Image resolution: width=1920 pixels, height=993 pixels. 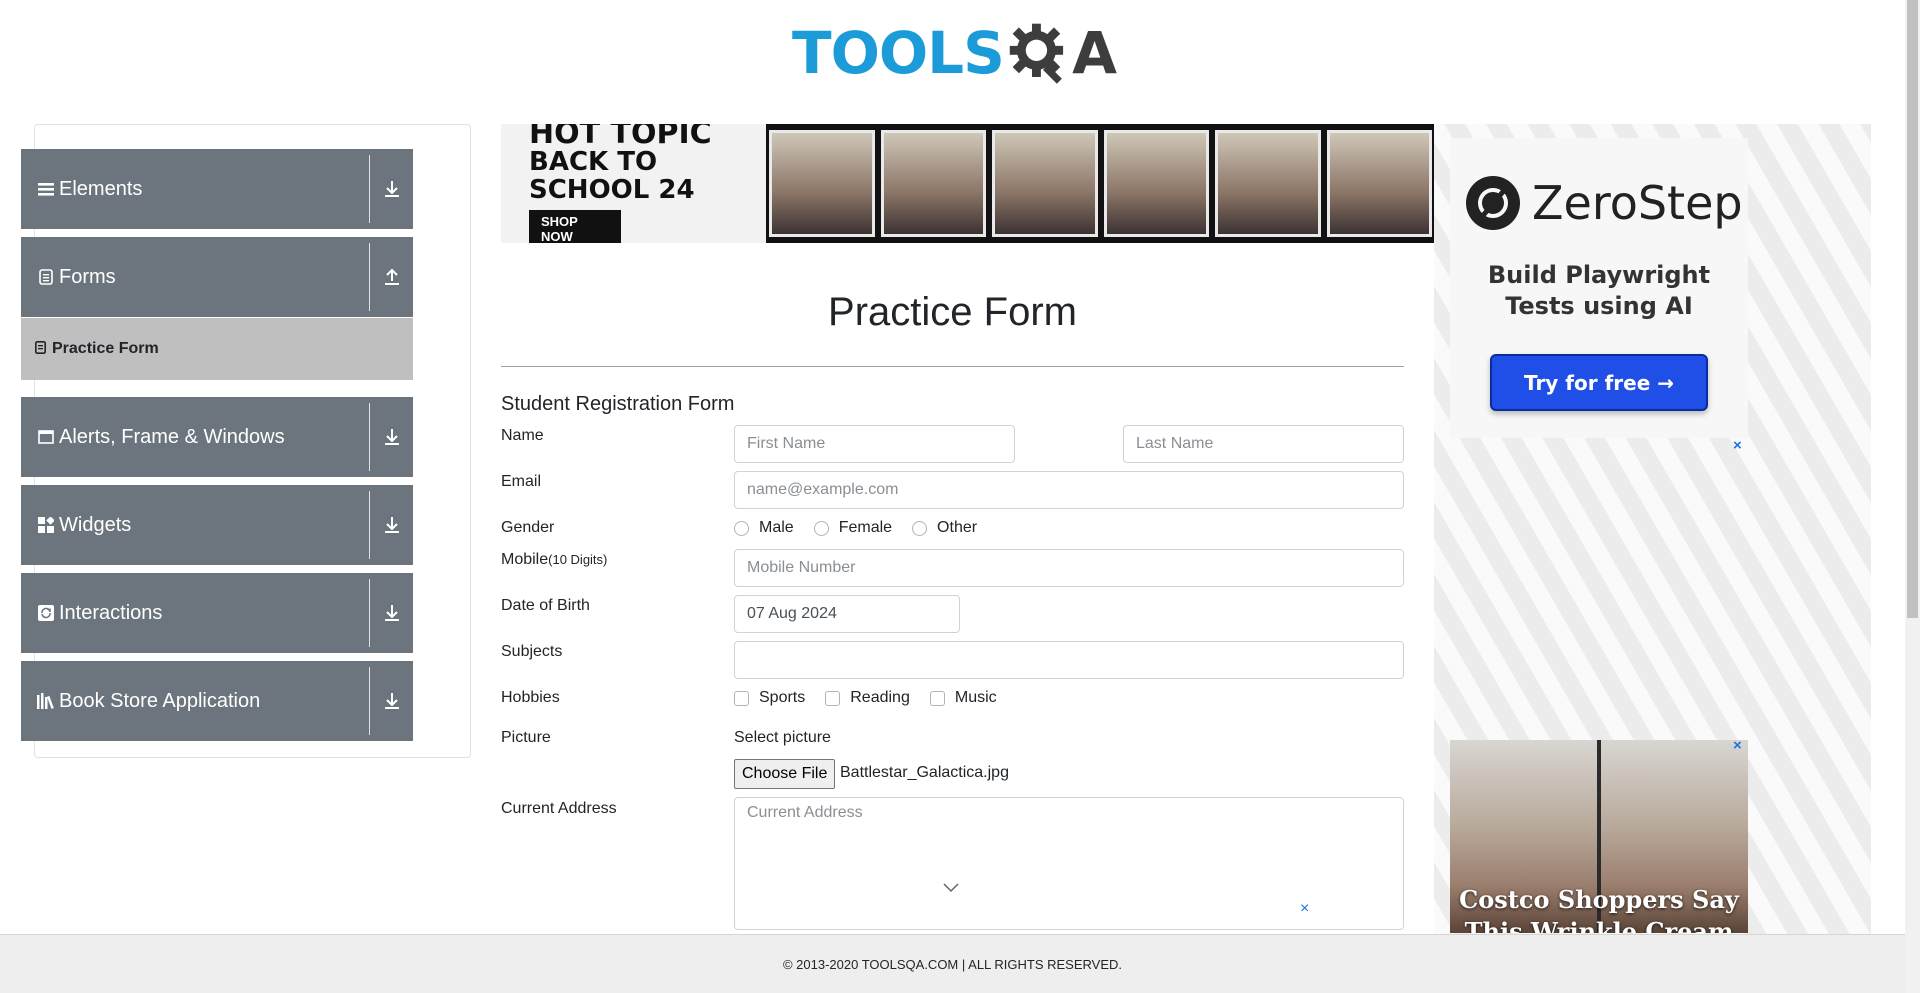 I want to click on zerostep-tagline: Build Playwright Tests using AI, so click(x=1599, y=290).